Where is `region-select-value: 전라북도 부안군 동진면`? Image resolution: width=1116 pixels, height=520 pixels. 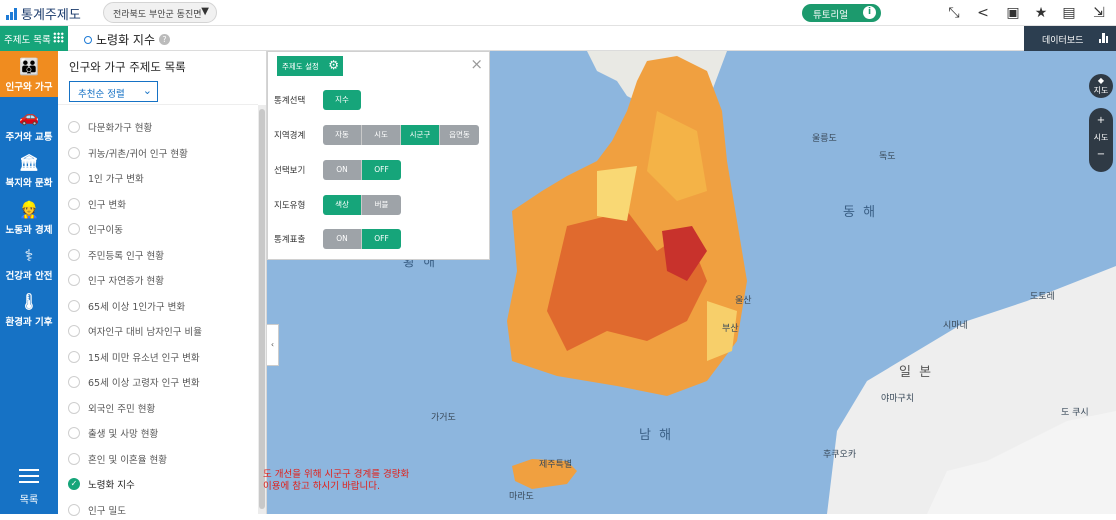
region-select-value: 전라북도 부안군 동진면 is located at coordinates (157, 15).